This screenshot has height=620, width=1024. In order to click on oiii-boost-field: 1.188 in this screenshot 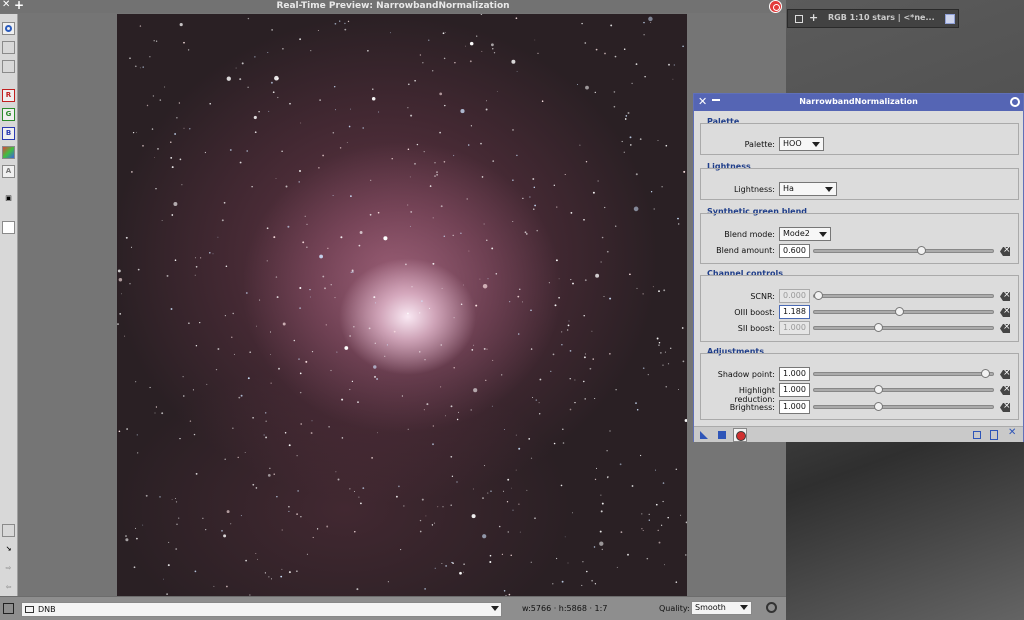, I will do `click(794, 312)`.